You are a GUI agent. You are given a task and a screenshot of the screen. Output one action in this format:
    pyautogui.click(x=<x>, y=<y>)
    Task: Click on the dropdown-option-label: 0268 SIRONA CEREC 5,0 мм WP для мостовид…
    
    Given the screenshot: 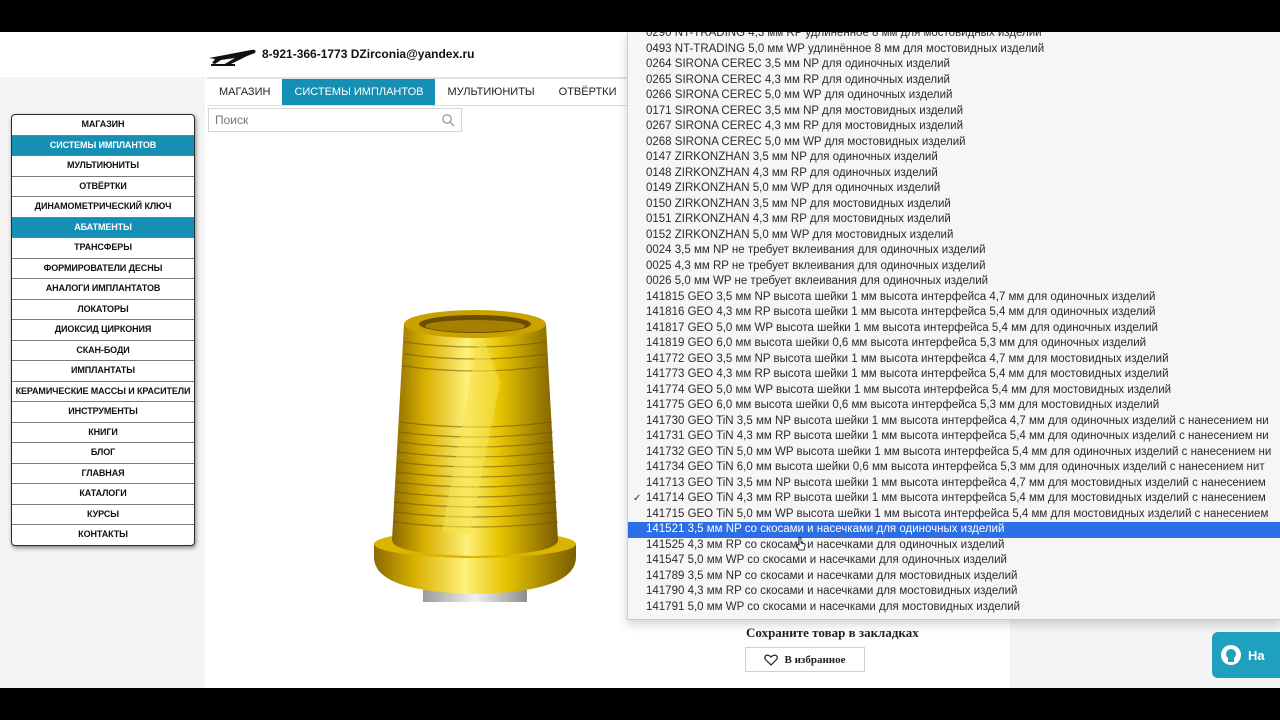 What is the action you would take?
    pyautogui.click(x=806, y=141)
    